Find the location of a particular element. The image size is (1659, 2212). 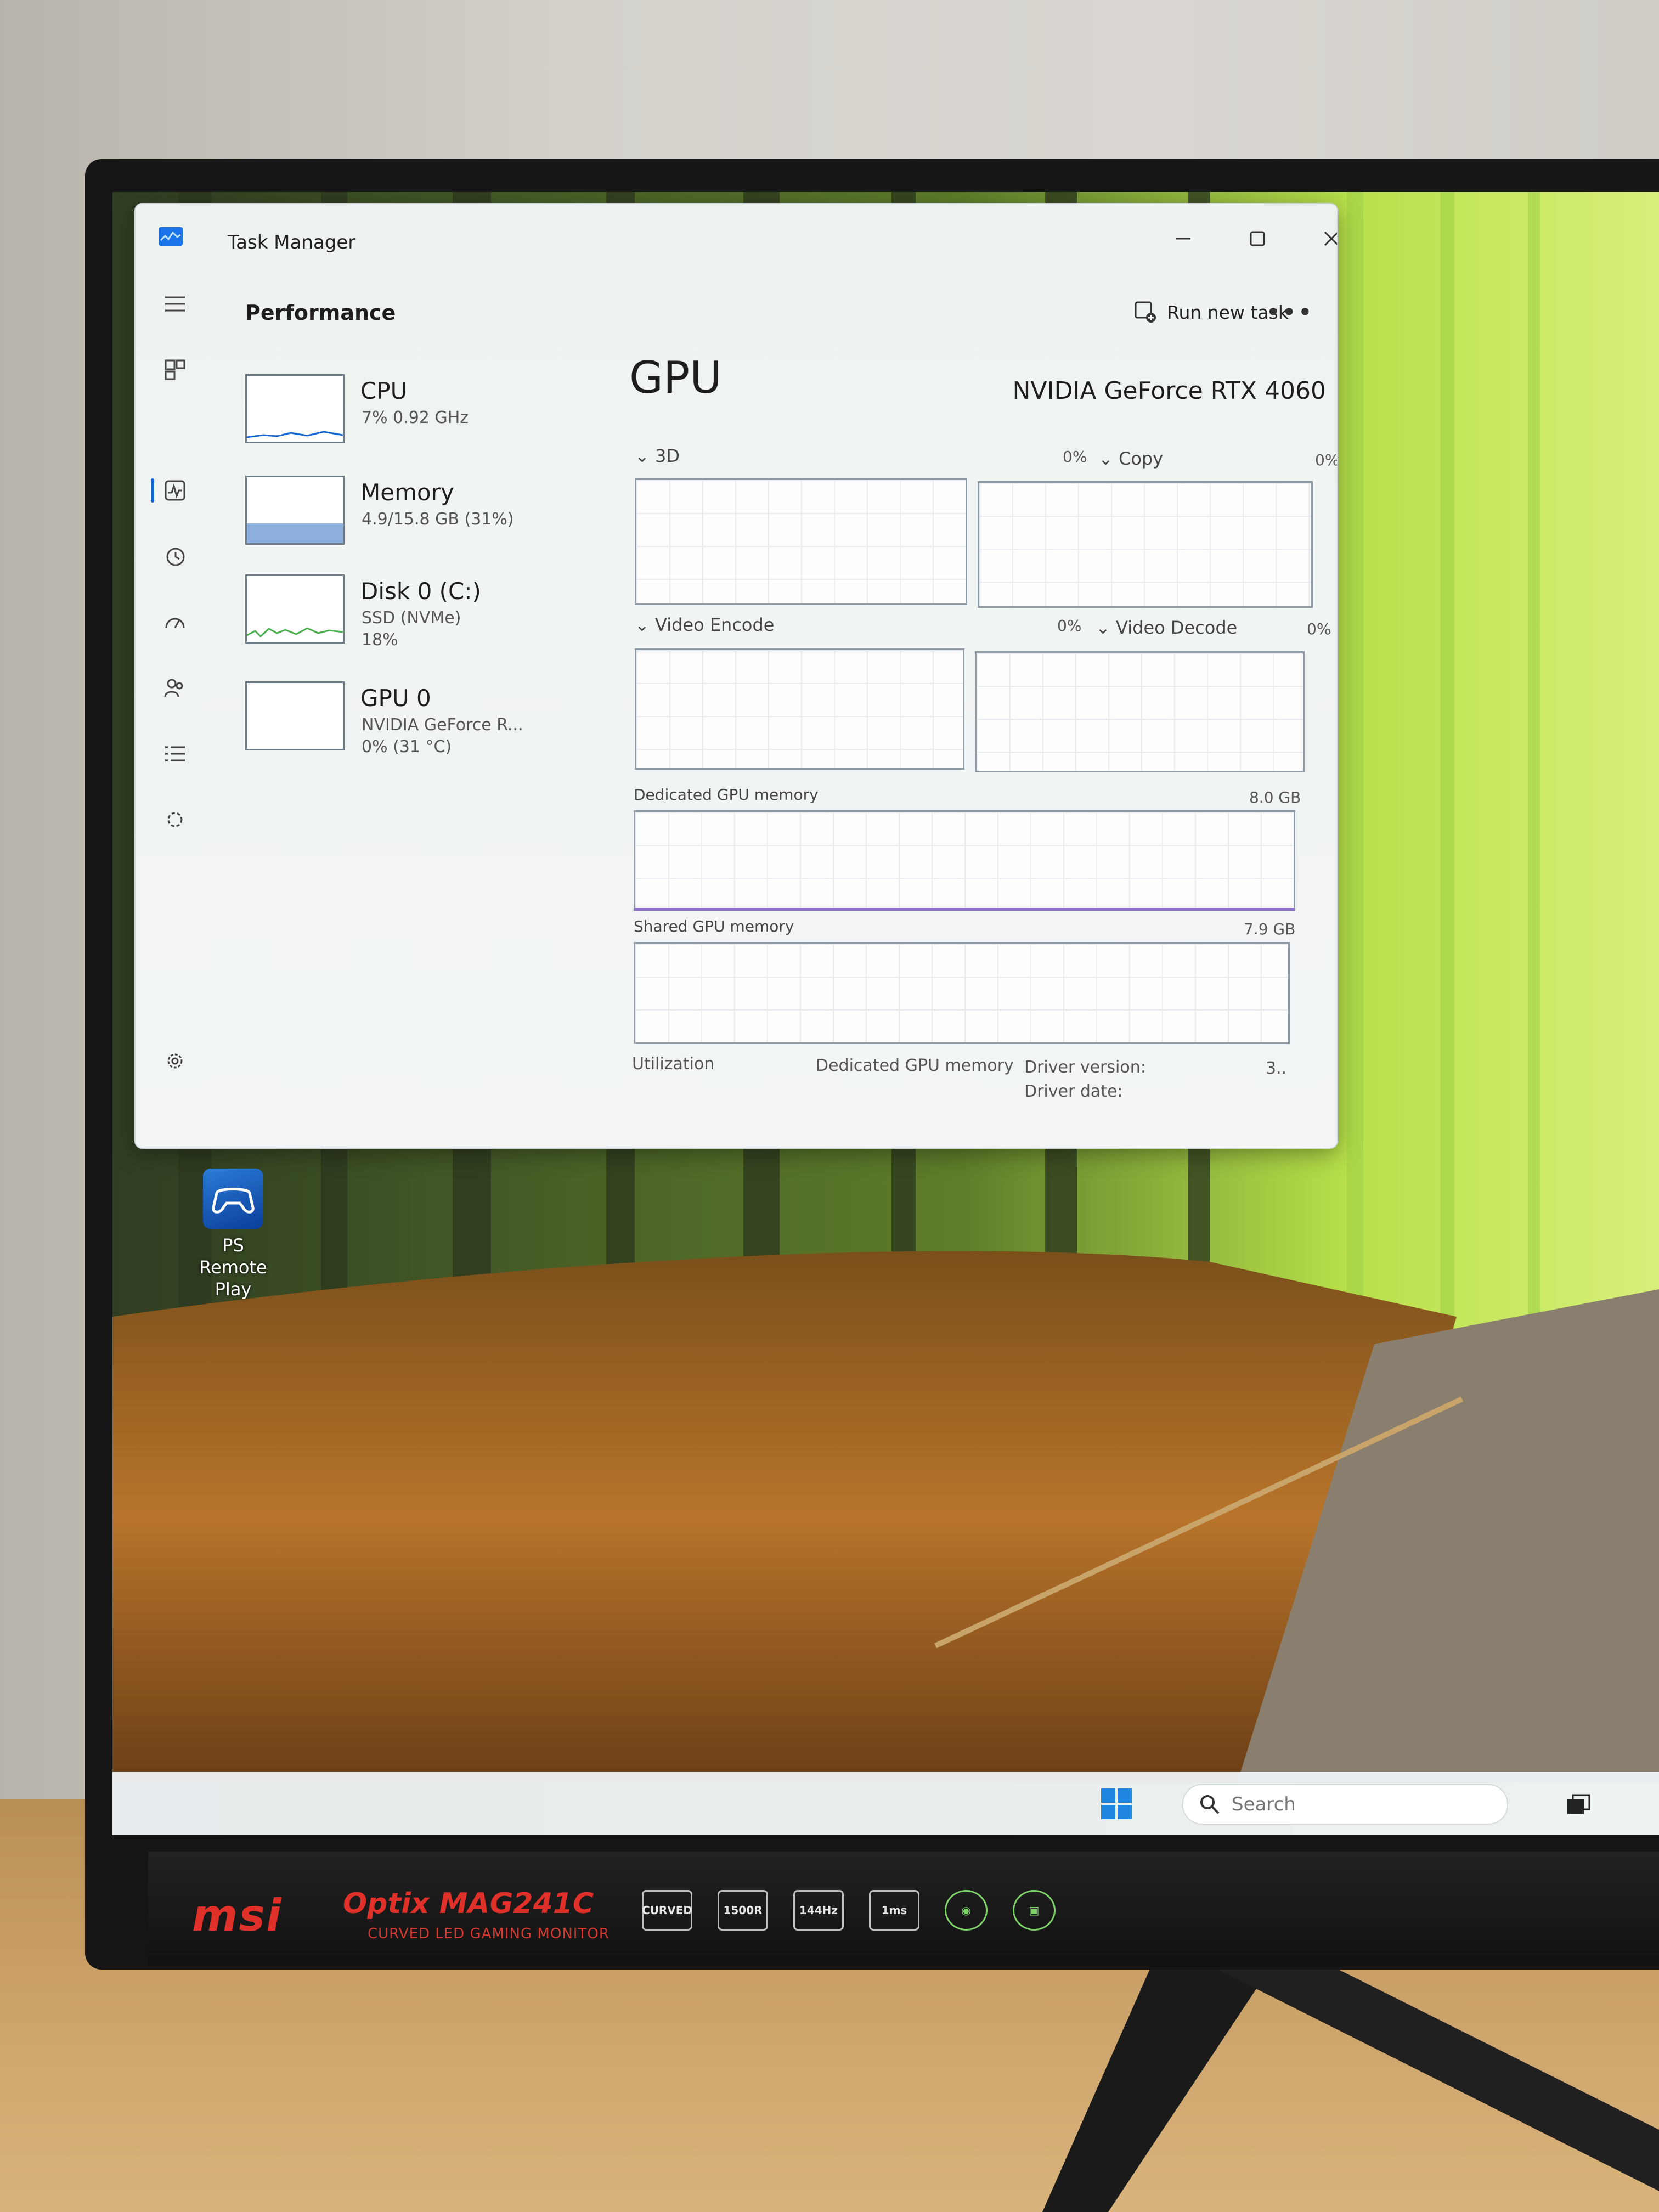

nav-details is located at coordinates (175, 754).